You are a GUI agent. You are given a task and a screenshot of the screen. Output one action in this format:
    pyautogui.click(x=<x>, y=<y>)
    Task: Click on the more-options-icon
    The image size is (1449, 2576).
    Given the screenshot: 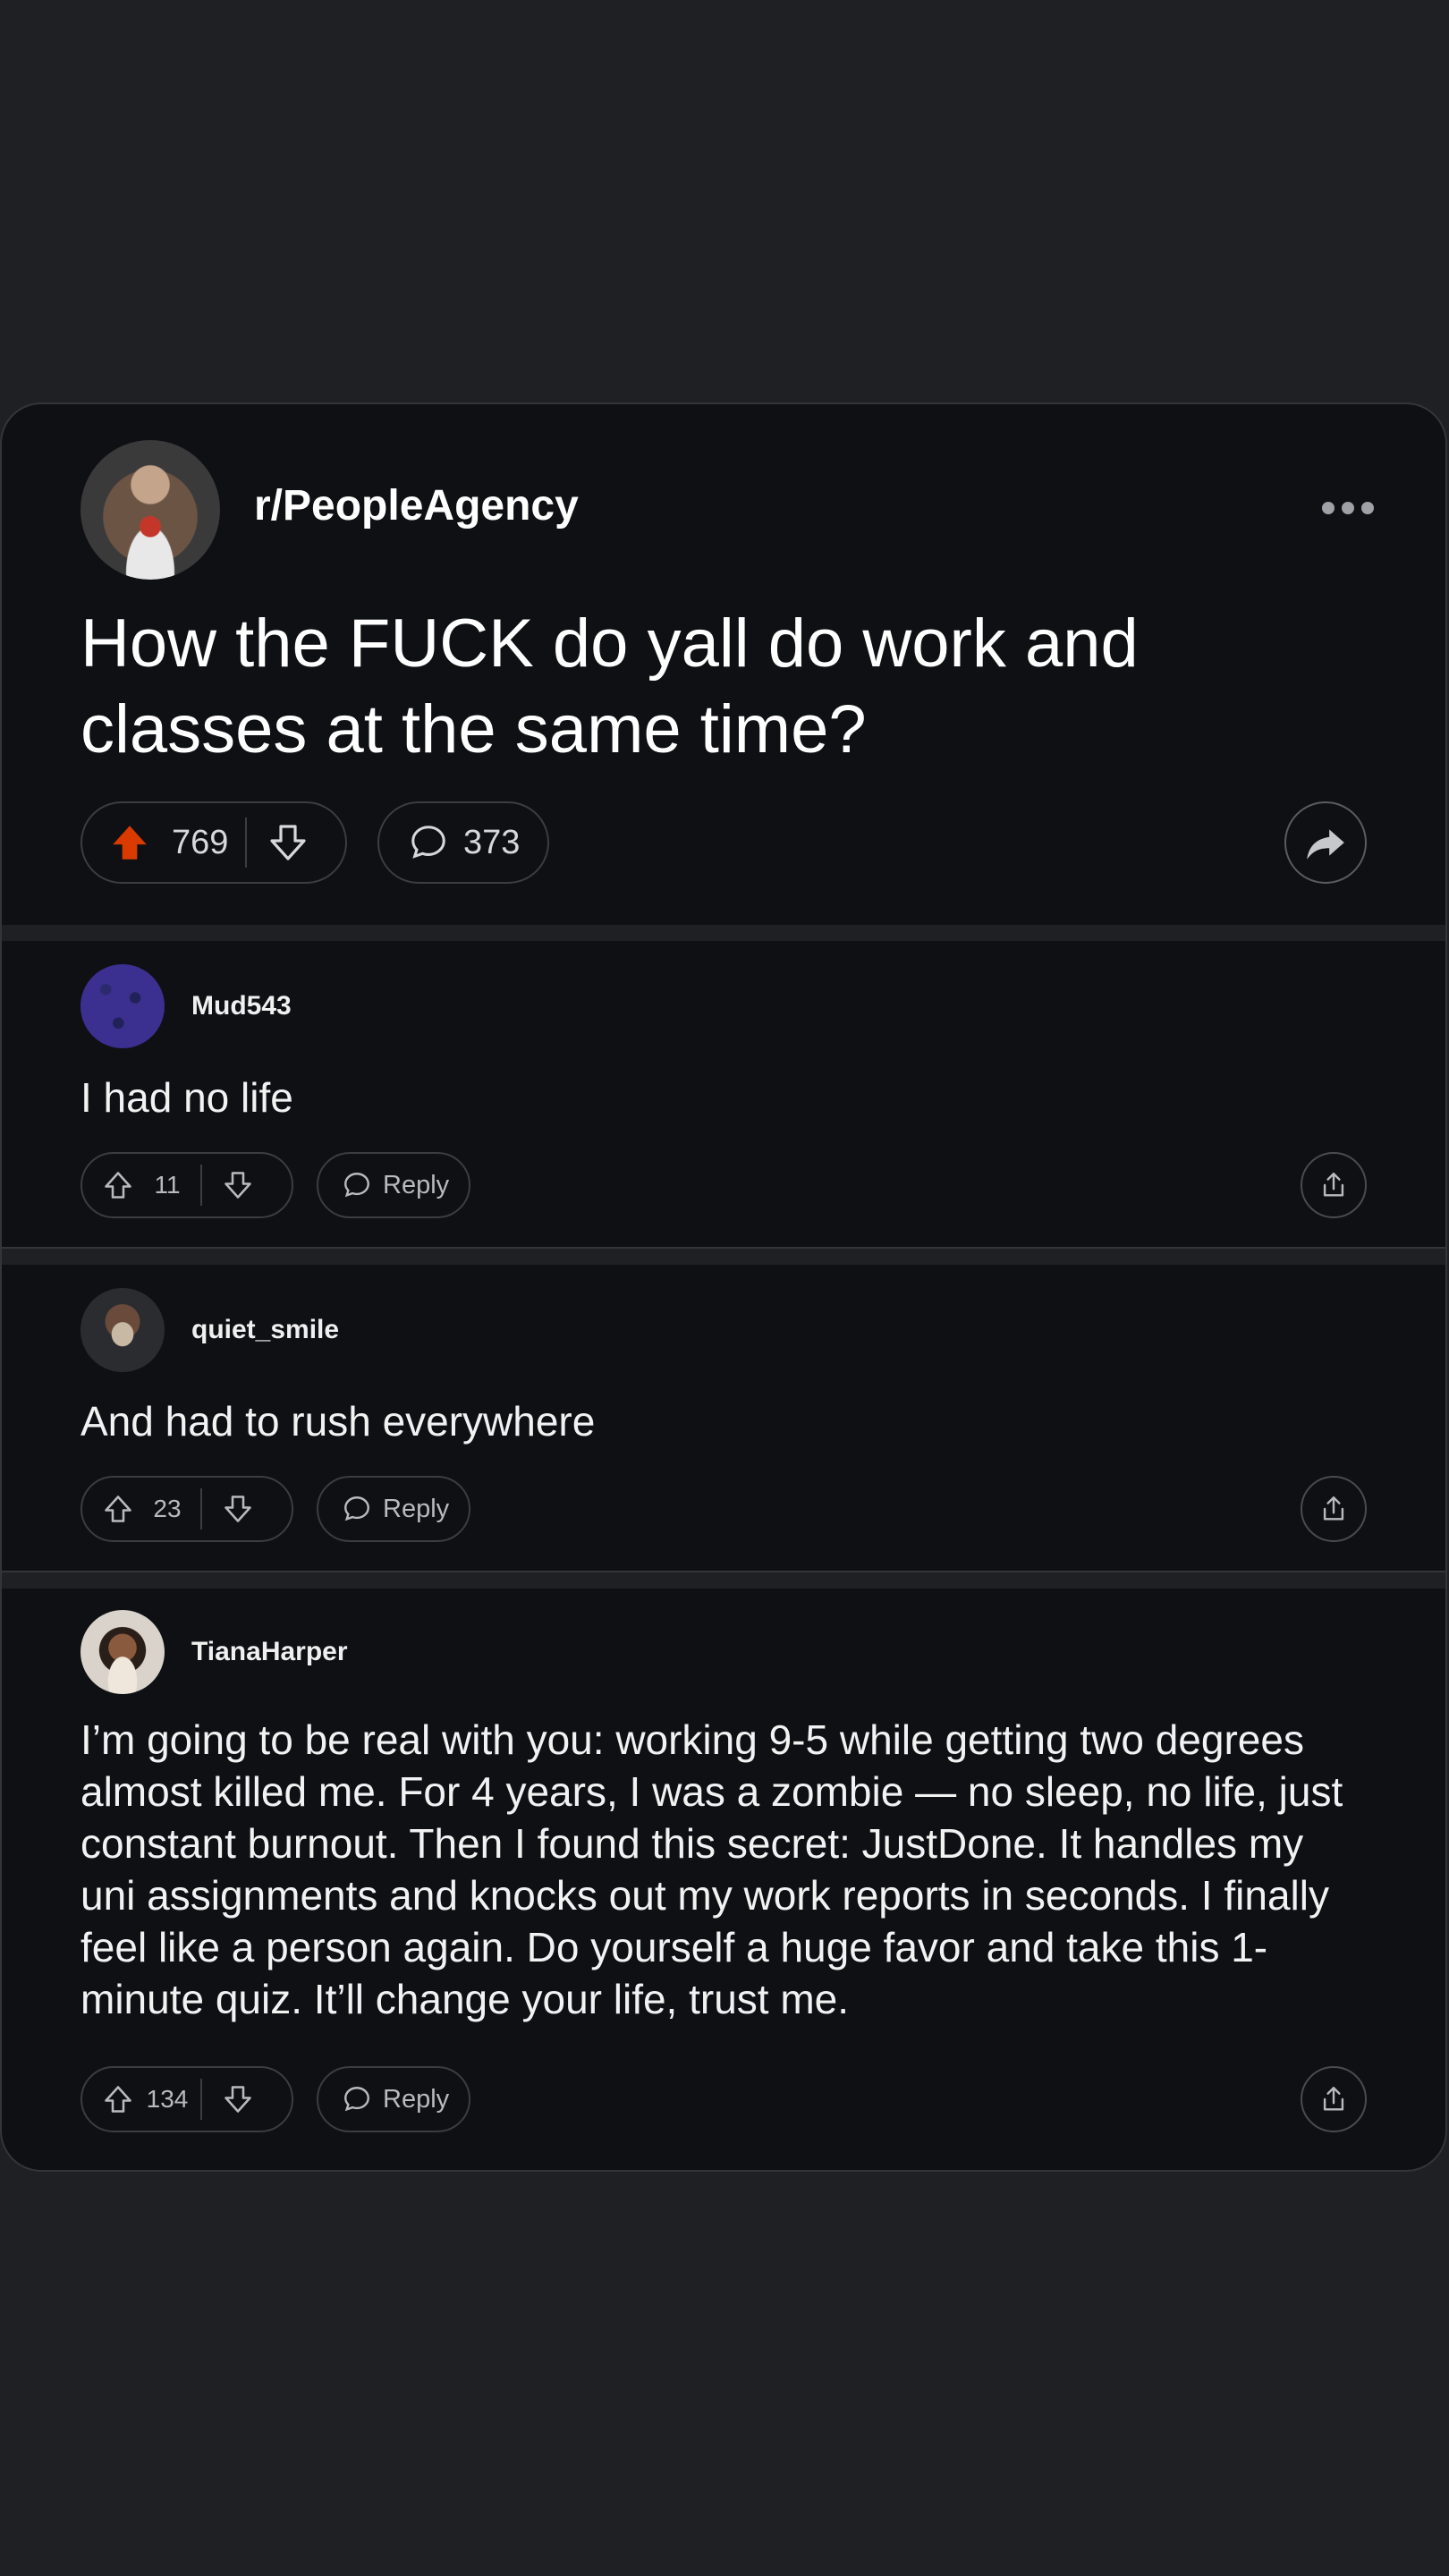 What is the action you would take?
    pyautogui.click(x=1344, y=503)
    